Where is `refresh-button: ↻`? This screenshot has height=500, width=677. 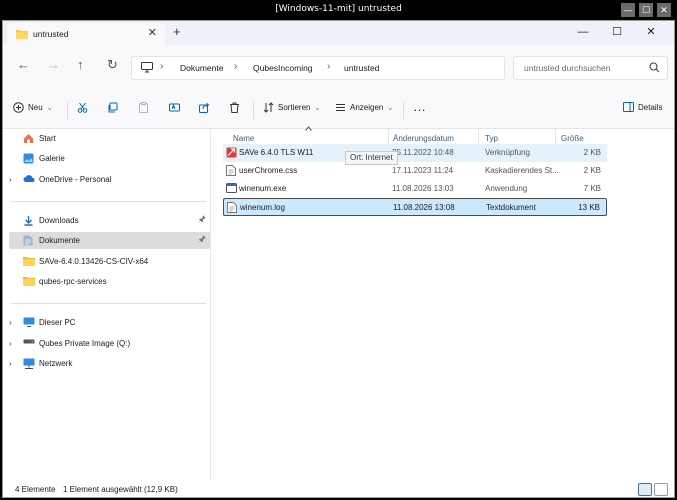 refresh-button: ↻ is located at coordinates (112, 65).